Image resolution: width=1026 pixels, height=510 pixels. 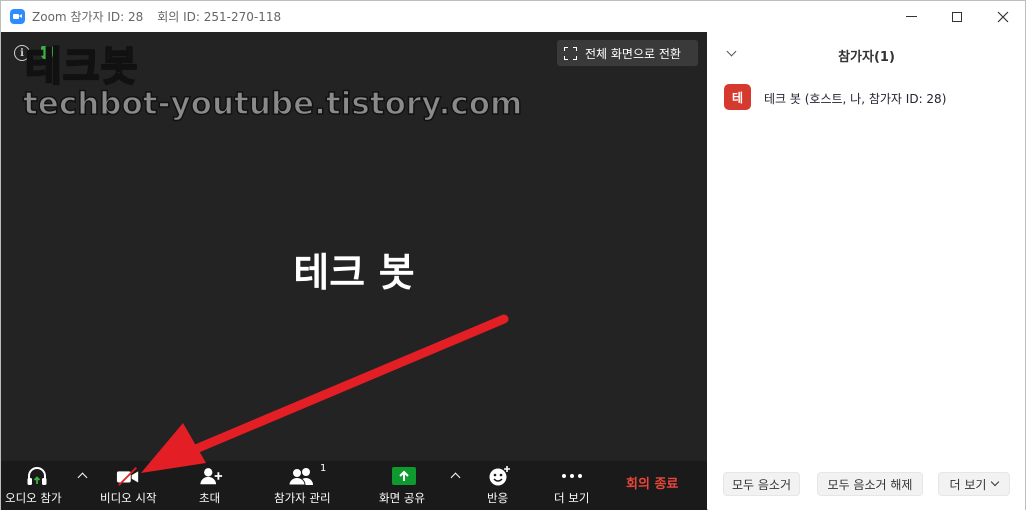 I want to click on more-dots-icon, so click(x=572, y=476).